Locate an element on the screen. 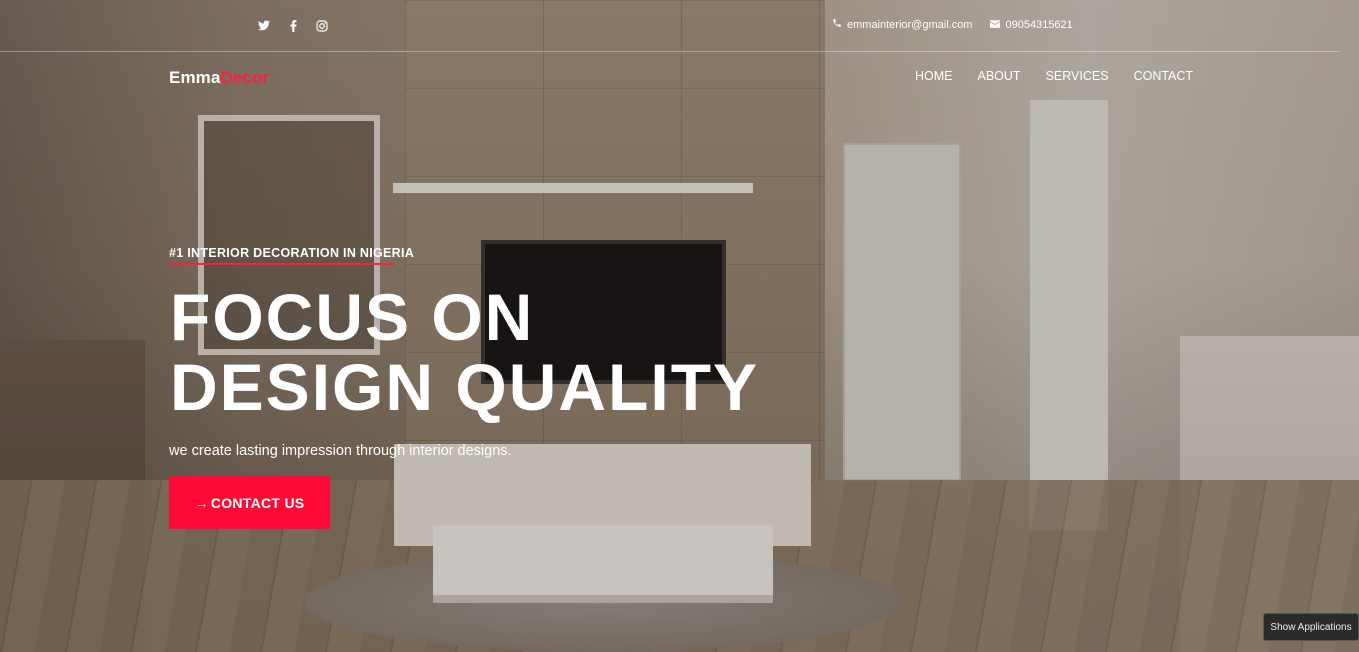 Image resolution: width=1359 pixels, height=652 pixels. nav-services: SERVICES is located at coordinates (1077, 76).